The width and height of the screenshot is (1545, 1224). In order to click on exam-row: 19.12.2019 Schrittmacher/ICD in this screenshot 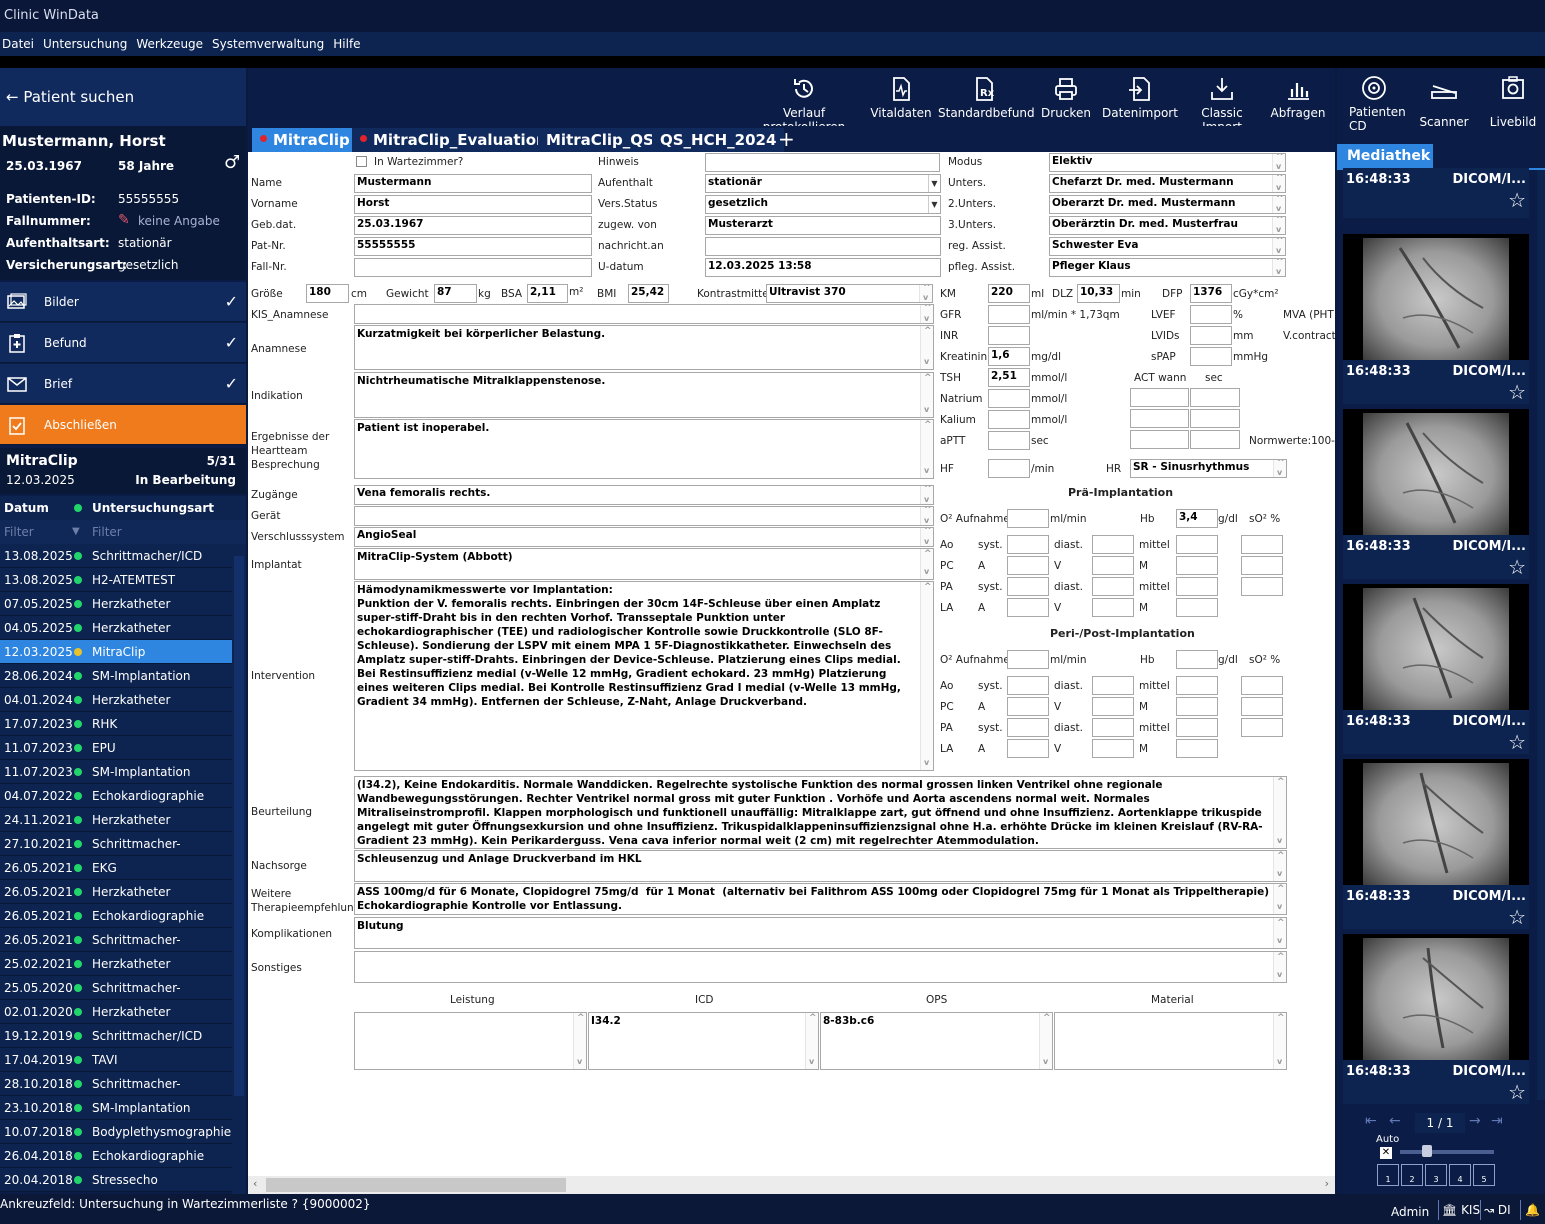, I will do `click(116, 1036)`.